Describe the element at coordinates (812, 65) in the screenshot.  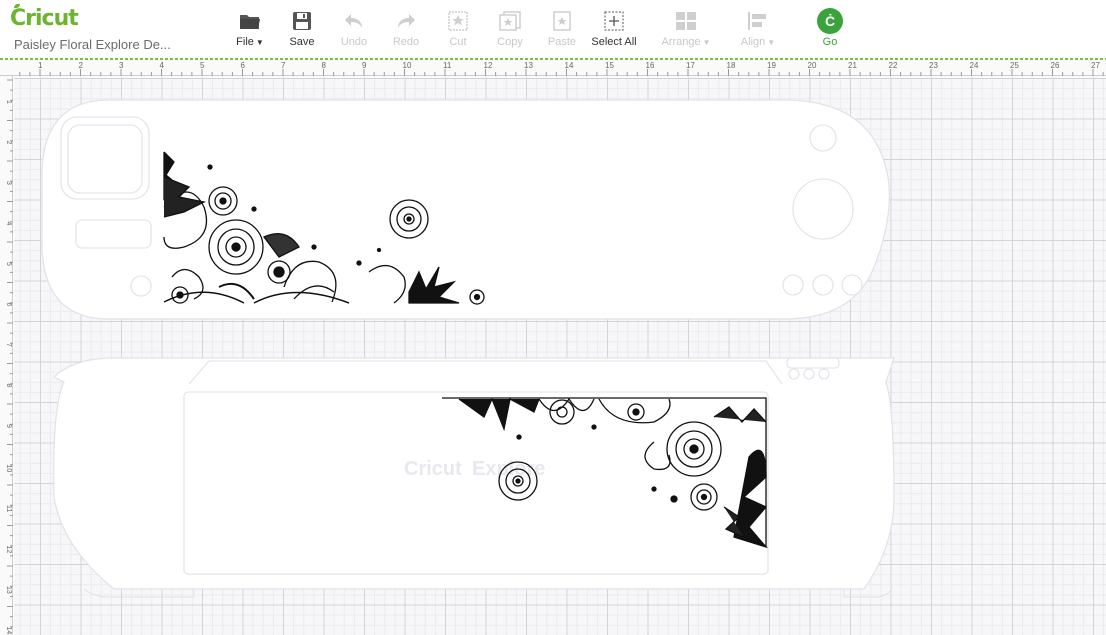
I see `ruler-number: 20` at that location.